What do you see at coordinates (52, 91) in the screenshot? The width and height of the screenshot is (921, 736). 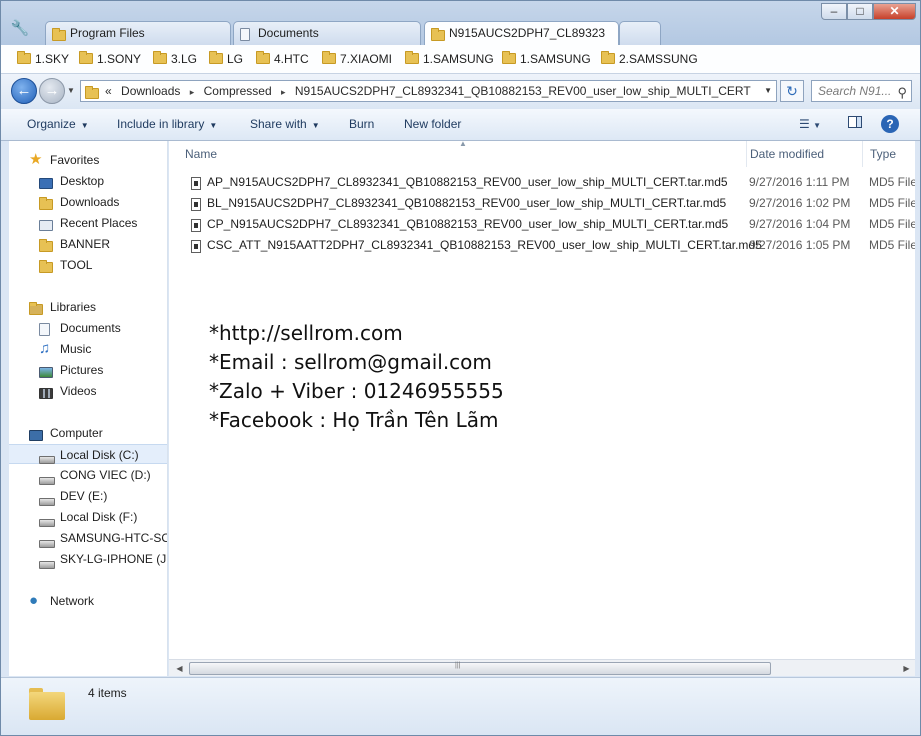 I see `forward-button: →` at bounding box center [52, 91].